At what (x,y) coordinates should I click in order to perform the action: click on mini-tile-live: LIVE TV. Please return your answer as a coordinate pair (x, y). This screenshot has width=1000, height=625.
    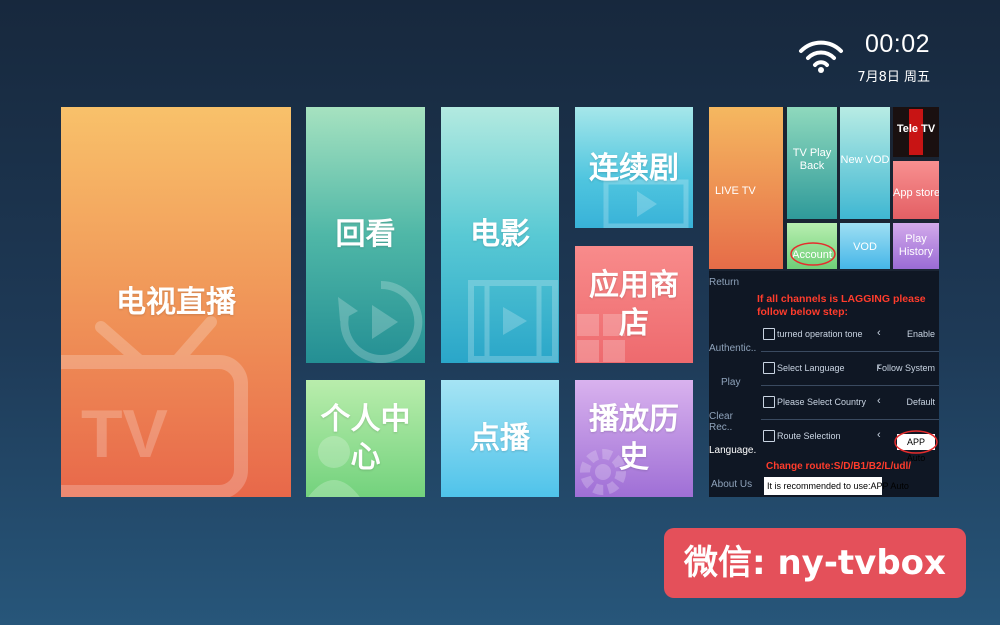
    Looking at the image, I should click on (746, 188).